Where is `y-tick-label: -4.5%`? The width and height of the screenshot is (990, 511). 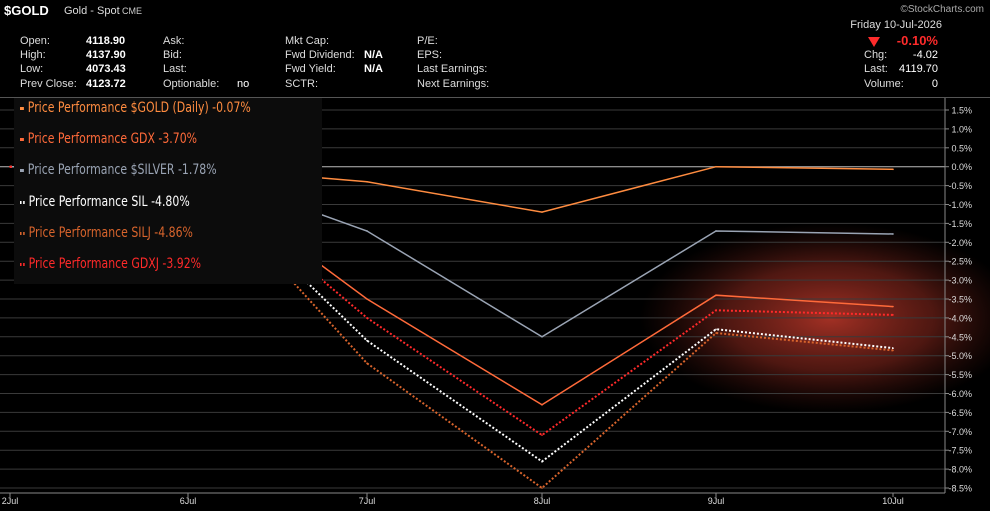
y-tick-label: -4.5% is located at coordinates (960, 337).